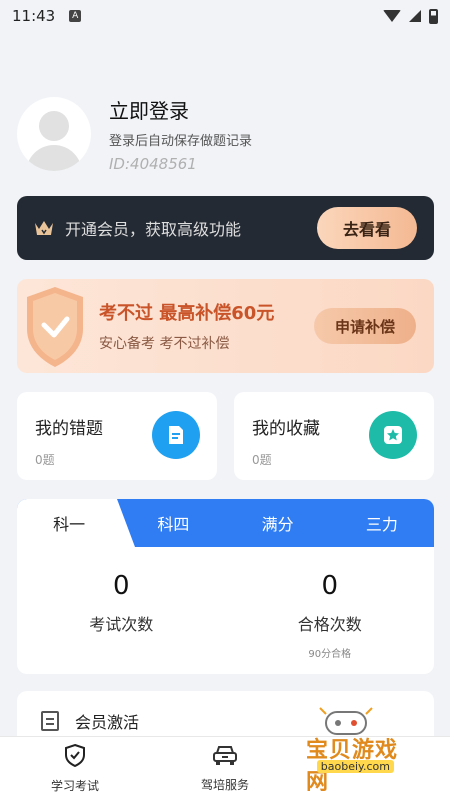 This screenshot has width=450, height=800. What do you see at coordinates (330, 586) in the screenshot?
I see `pass-count-value: 0` at bounding box center [330, 586].